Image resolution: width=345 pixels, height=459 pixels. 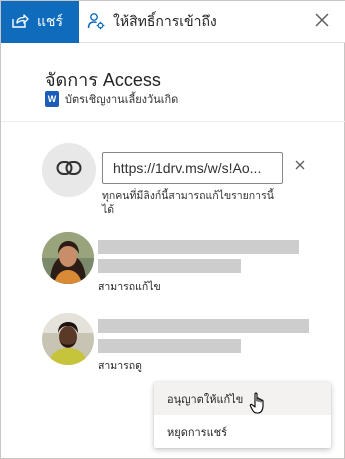 I want to click on tab-grant-access: ให้สิทธิ์การเข้าถึง, so click(x=152, y=22).